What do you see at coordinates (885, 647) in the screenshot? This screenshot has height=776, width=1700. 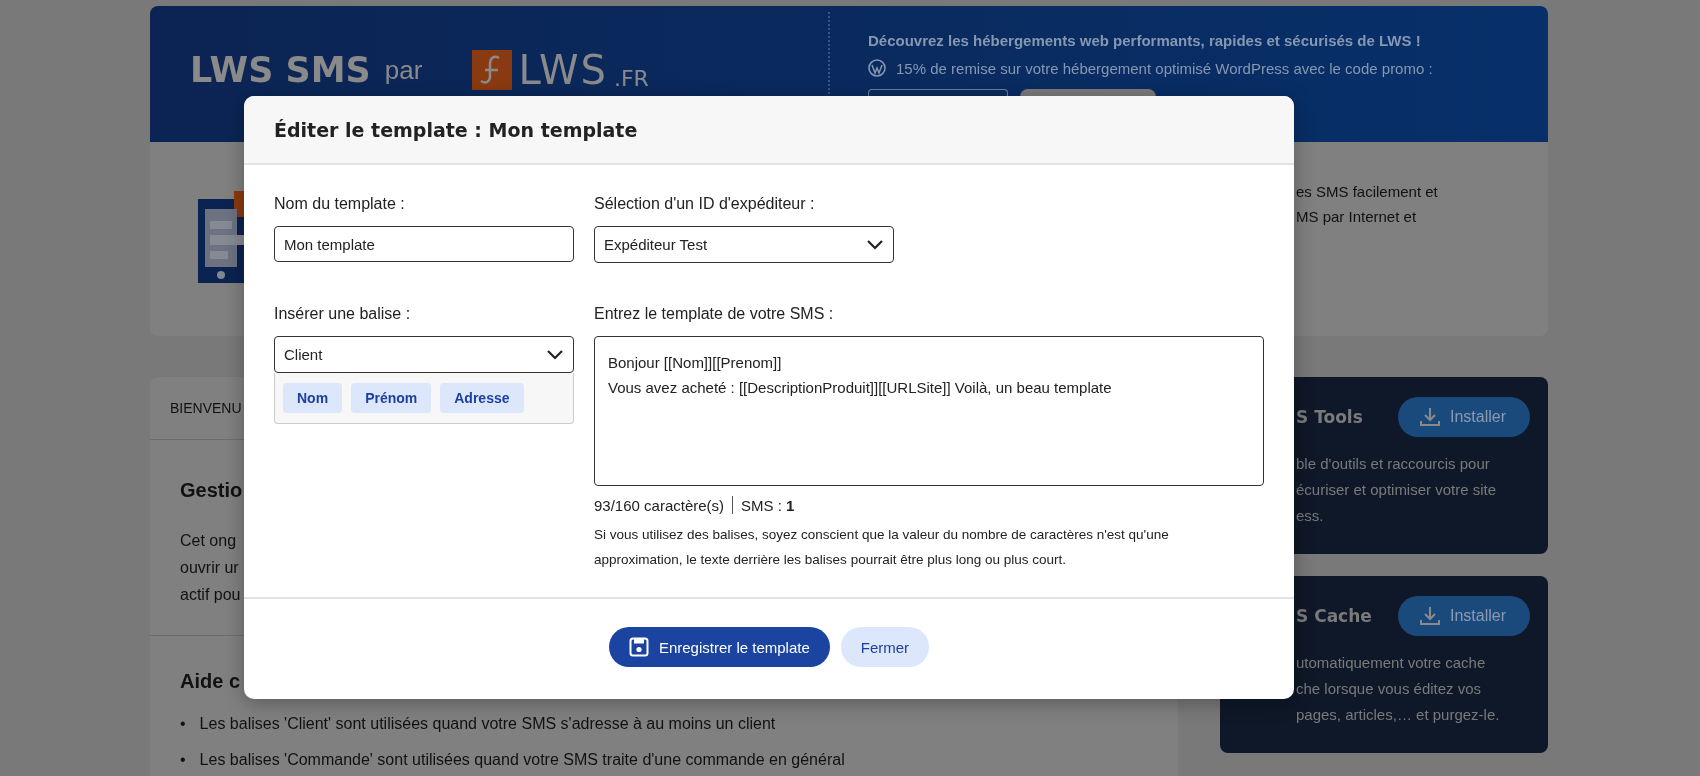 I see `close-button: Fermer` at bounding box center [885, 647].